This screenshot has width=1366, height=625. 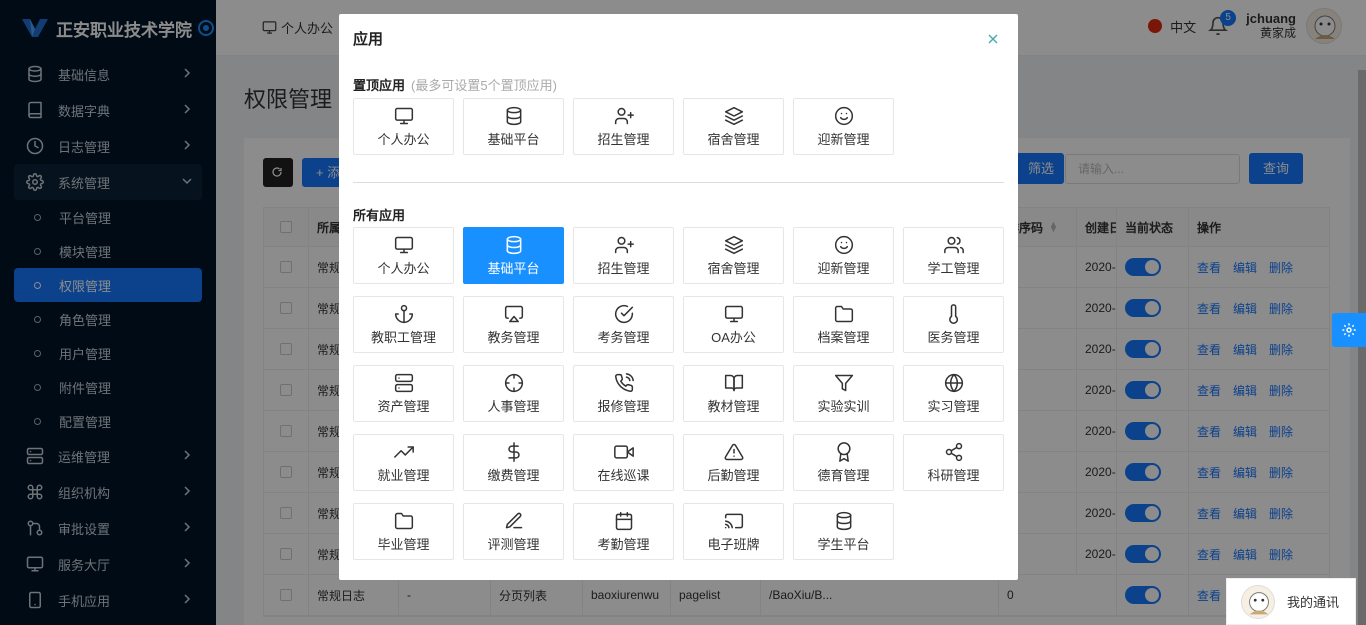 What do you see at coordinates (843, 382) in the screenshot?
I see `filter-icon` at bounding box center [843, 382].